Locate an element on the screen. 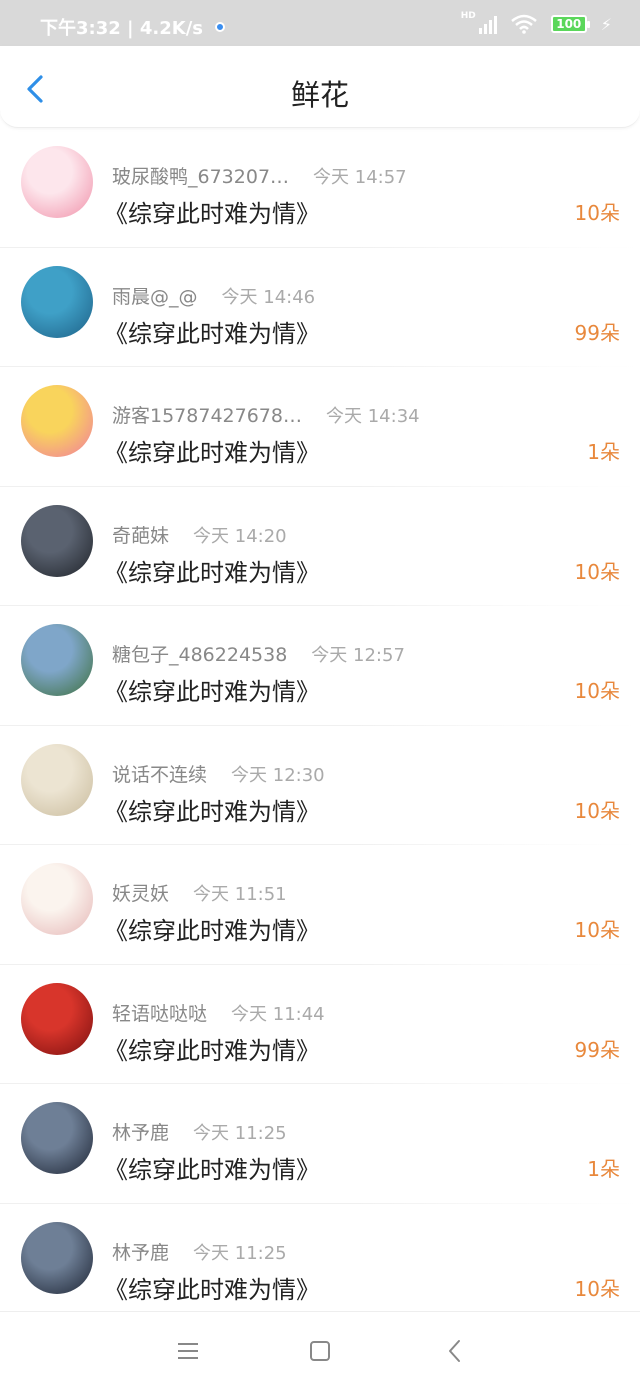 This screenshot has width=640, height=1387. flower-row: 轻语哒哒哒 今天 11:44 《综穿此时难为情》 99朵 is located at coordinates (320, 1024).